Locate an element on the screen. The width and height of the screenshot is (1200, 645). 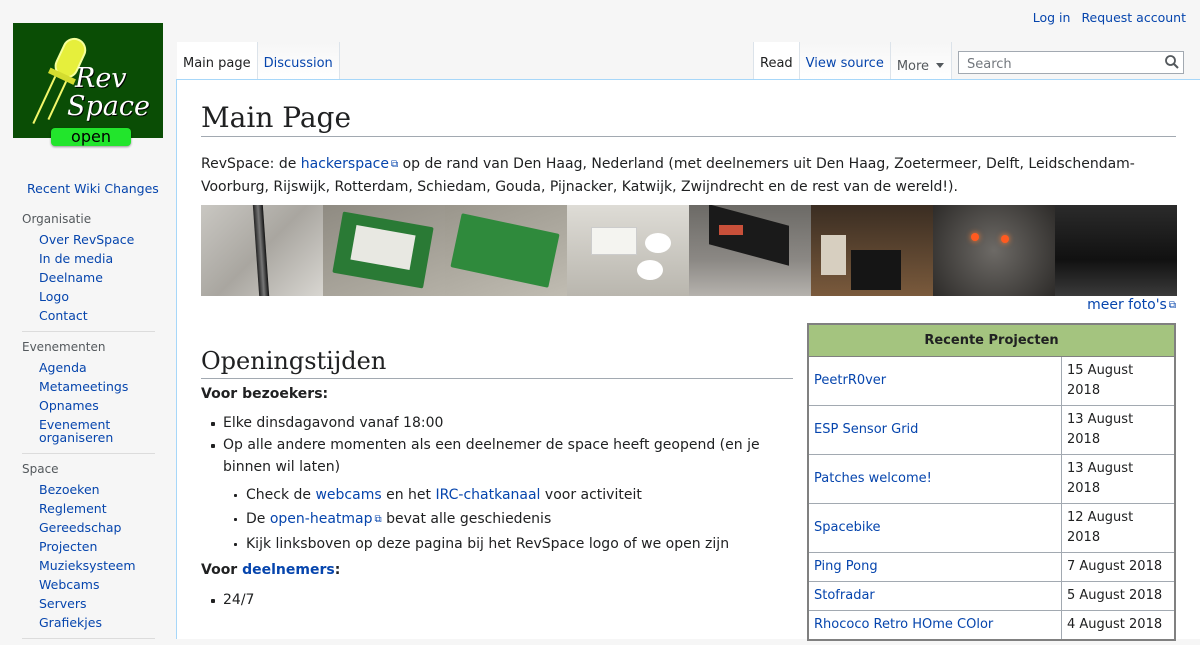
project-date: 5 August 2018 is located at coordinates (1118, 596).